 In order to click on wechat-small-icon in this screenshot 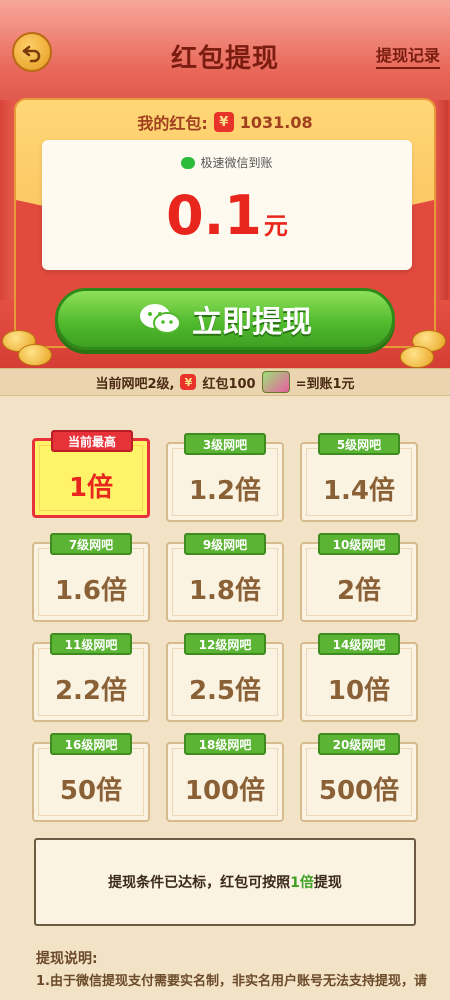, I will do `click(188, 162)`.